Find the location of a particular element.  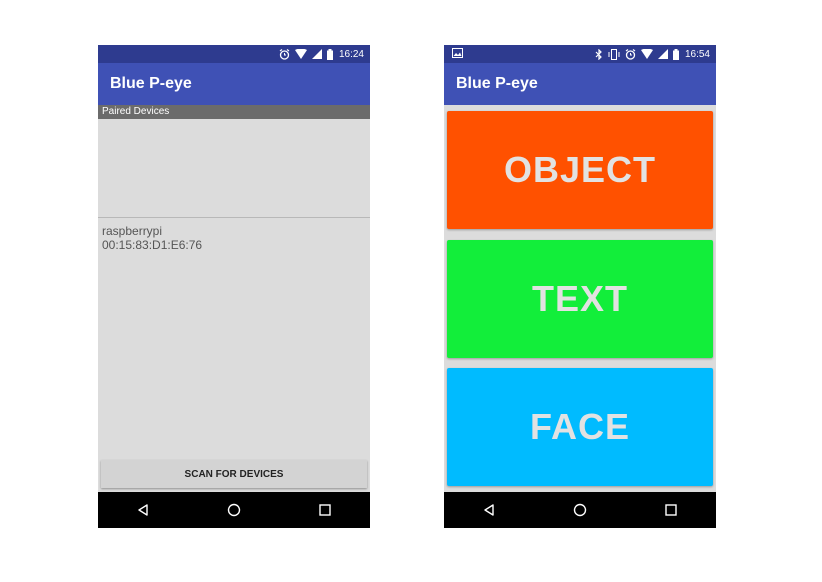

bluetooth-icon is located at coordinates (599, 54).